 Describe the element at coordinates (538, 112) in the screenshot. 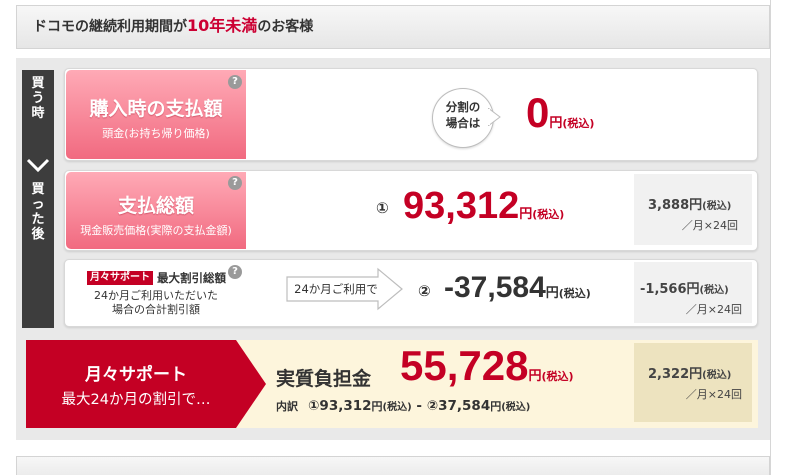

I see `row1-amount: 0` at that location.